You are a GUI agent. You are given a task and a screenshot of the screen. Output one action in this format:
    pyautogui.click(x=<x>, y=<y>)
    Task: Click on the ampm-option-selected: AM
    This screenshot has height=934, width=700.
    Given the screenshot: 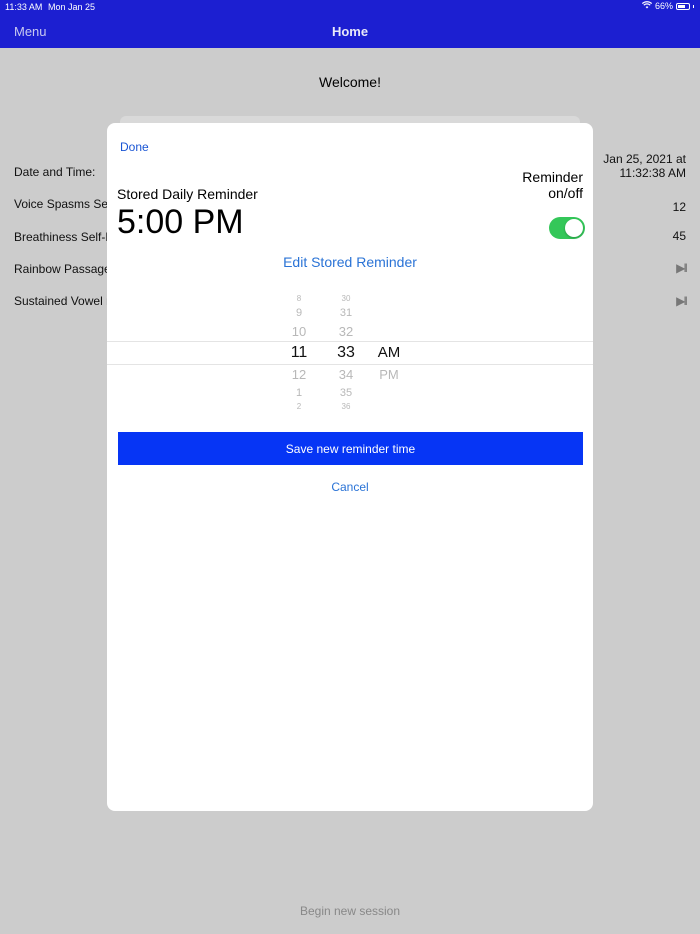 What is the action you would take?
    pyautogui.click(x=389, y=352)
    